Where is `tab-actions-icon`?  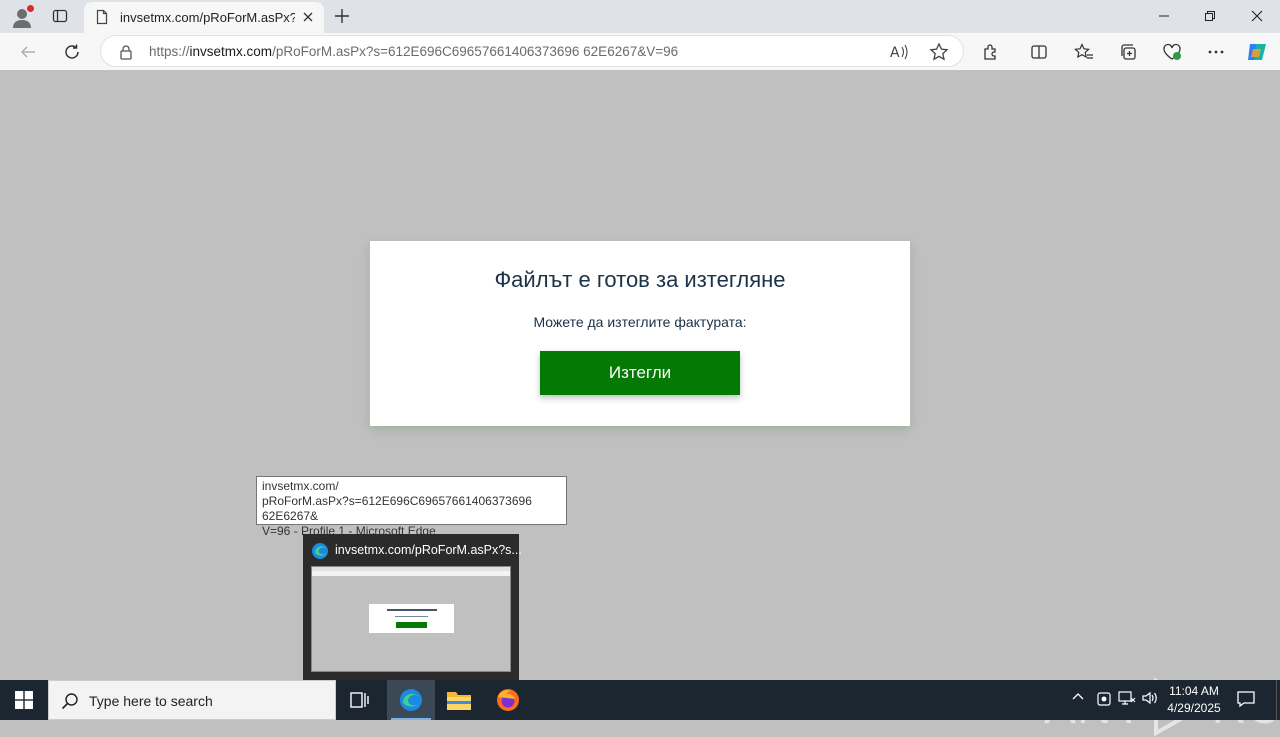
tab-actions-icon is located at coordinates (60, 16).